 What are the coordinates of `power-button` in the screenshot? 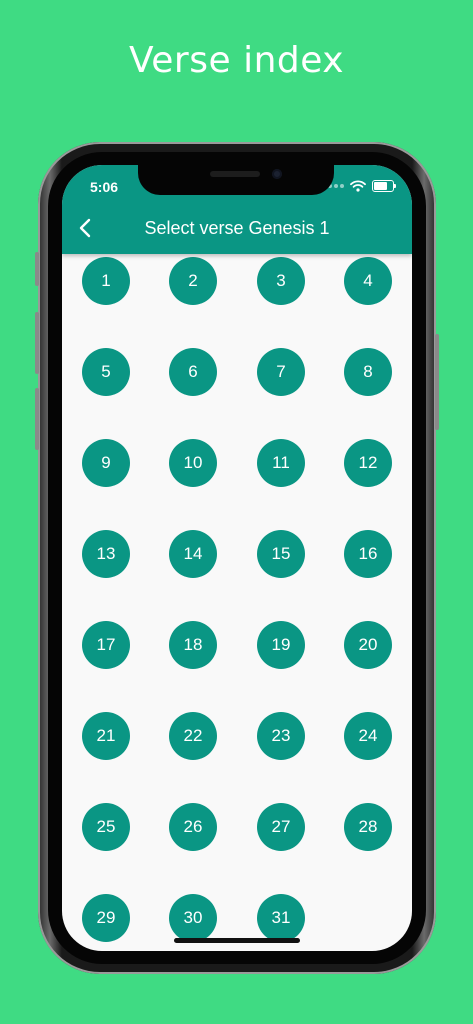 It's located at (437, 382).